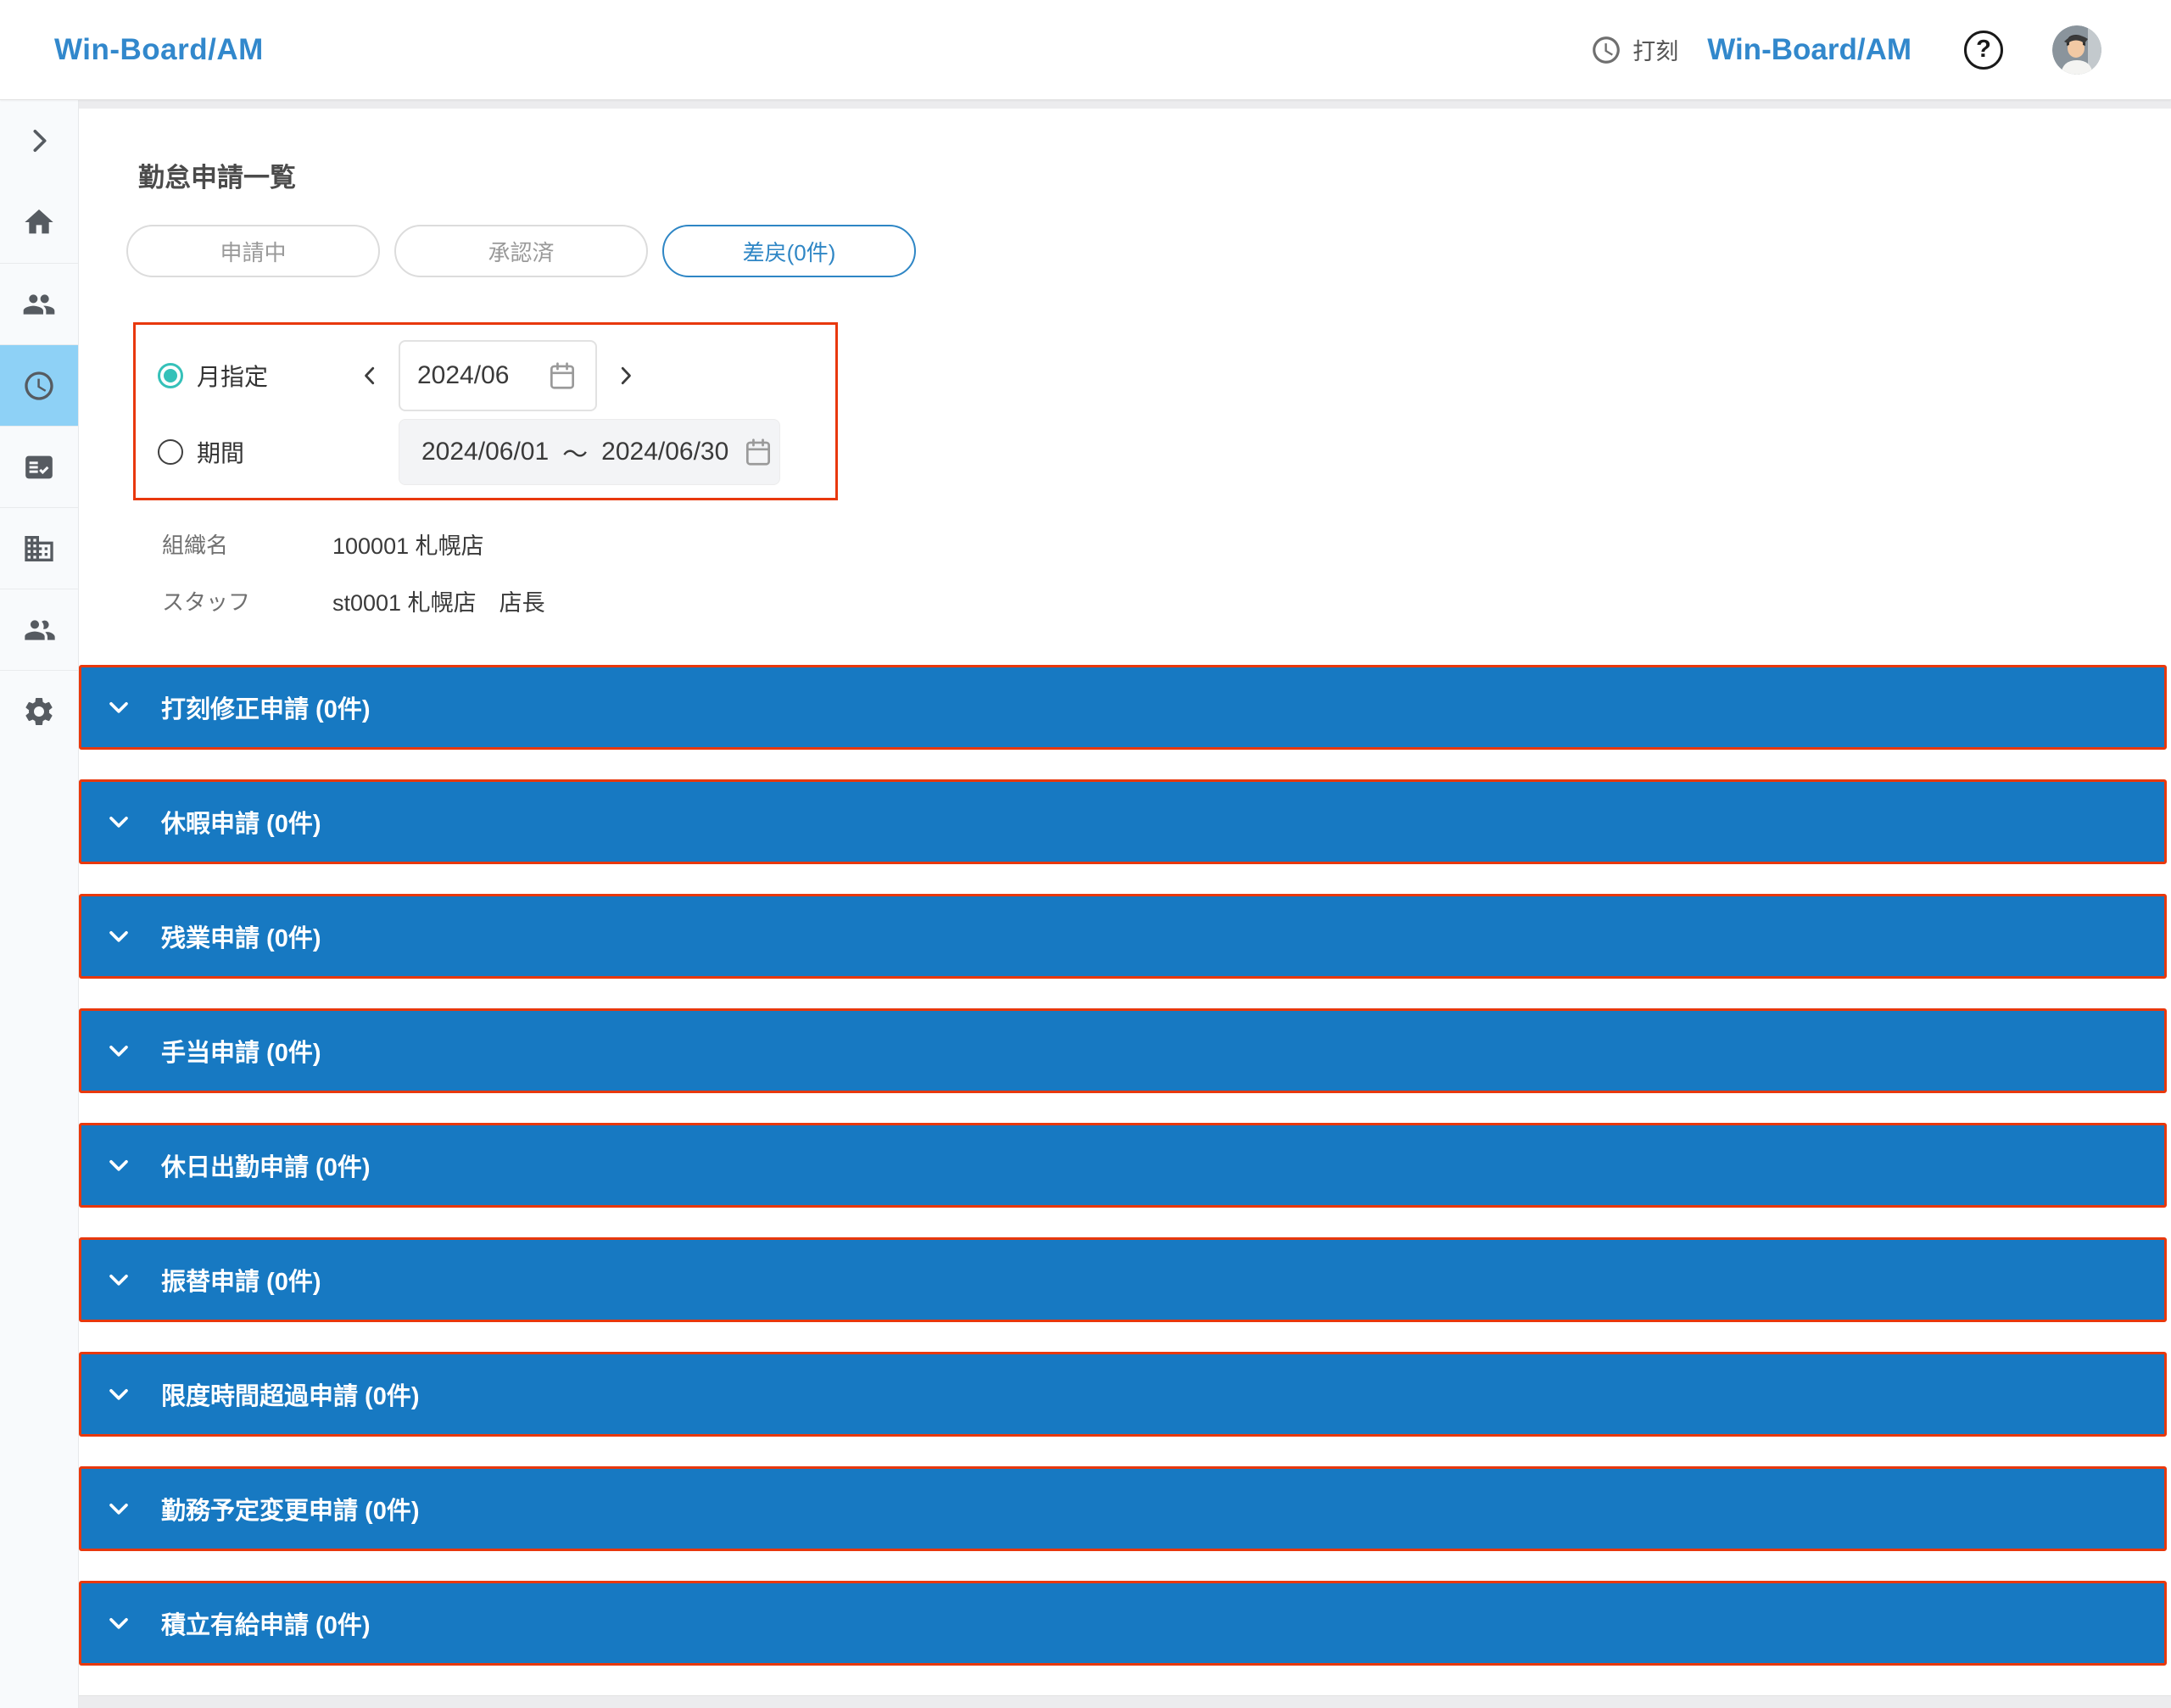  I want to click on sidebar-collapse-toggle, so click(39, 141).